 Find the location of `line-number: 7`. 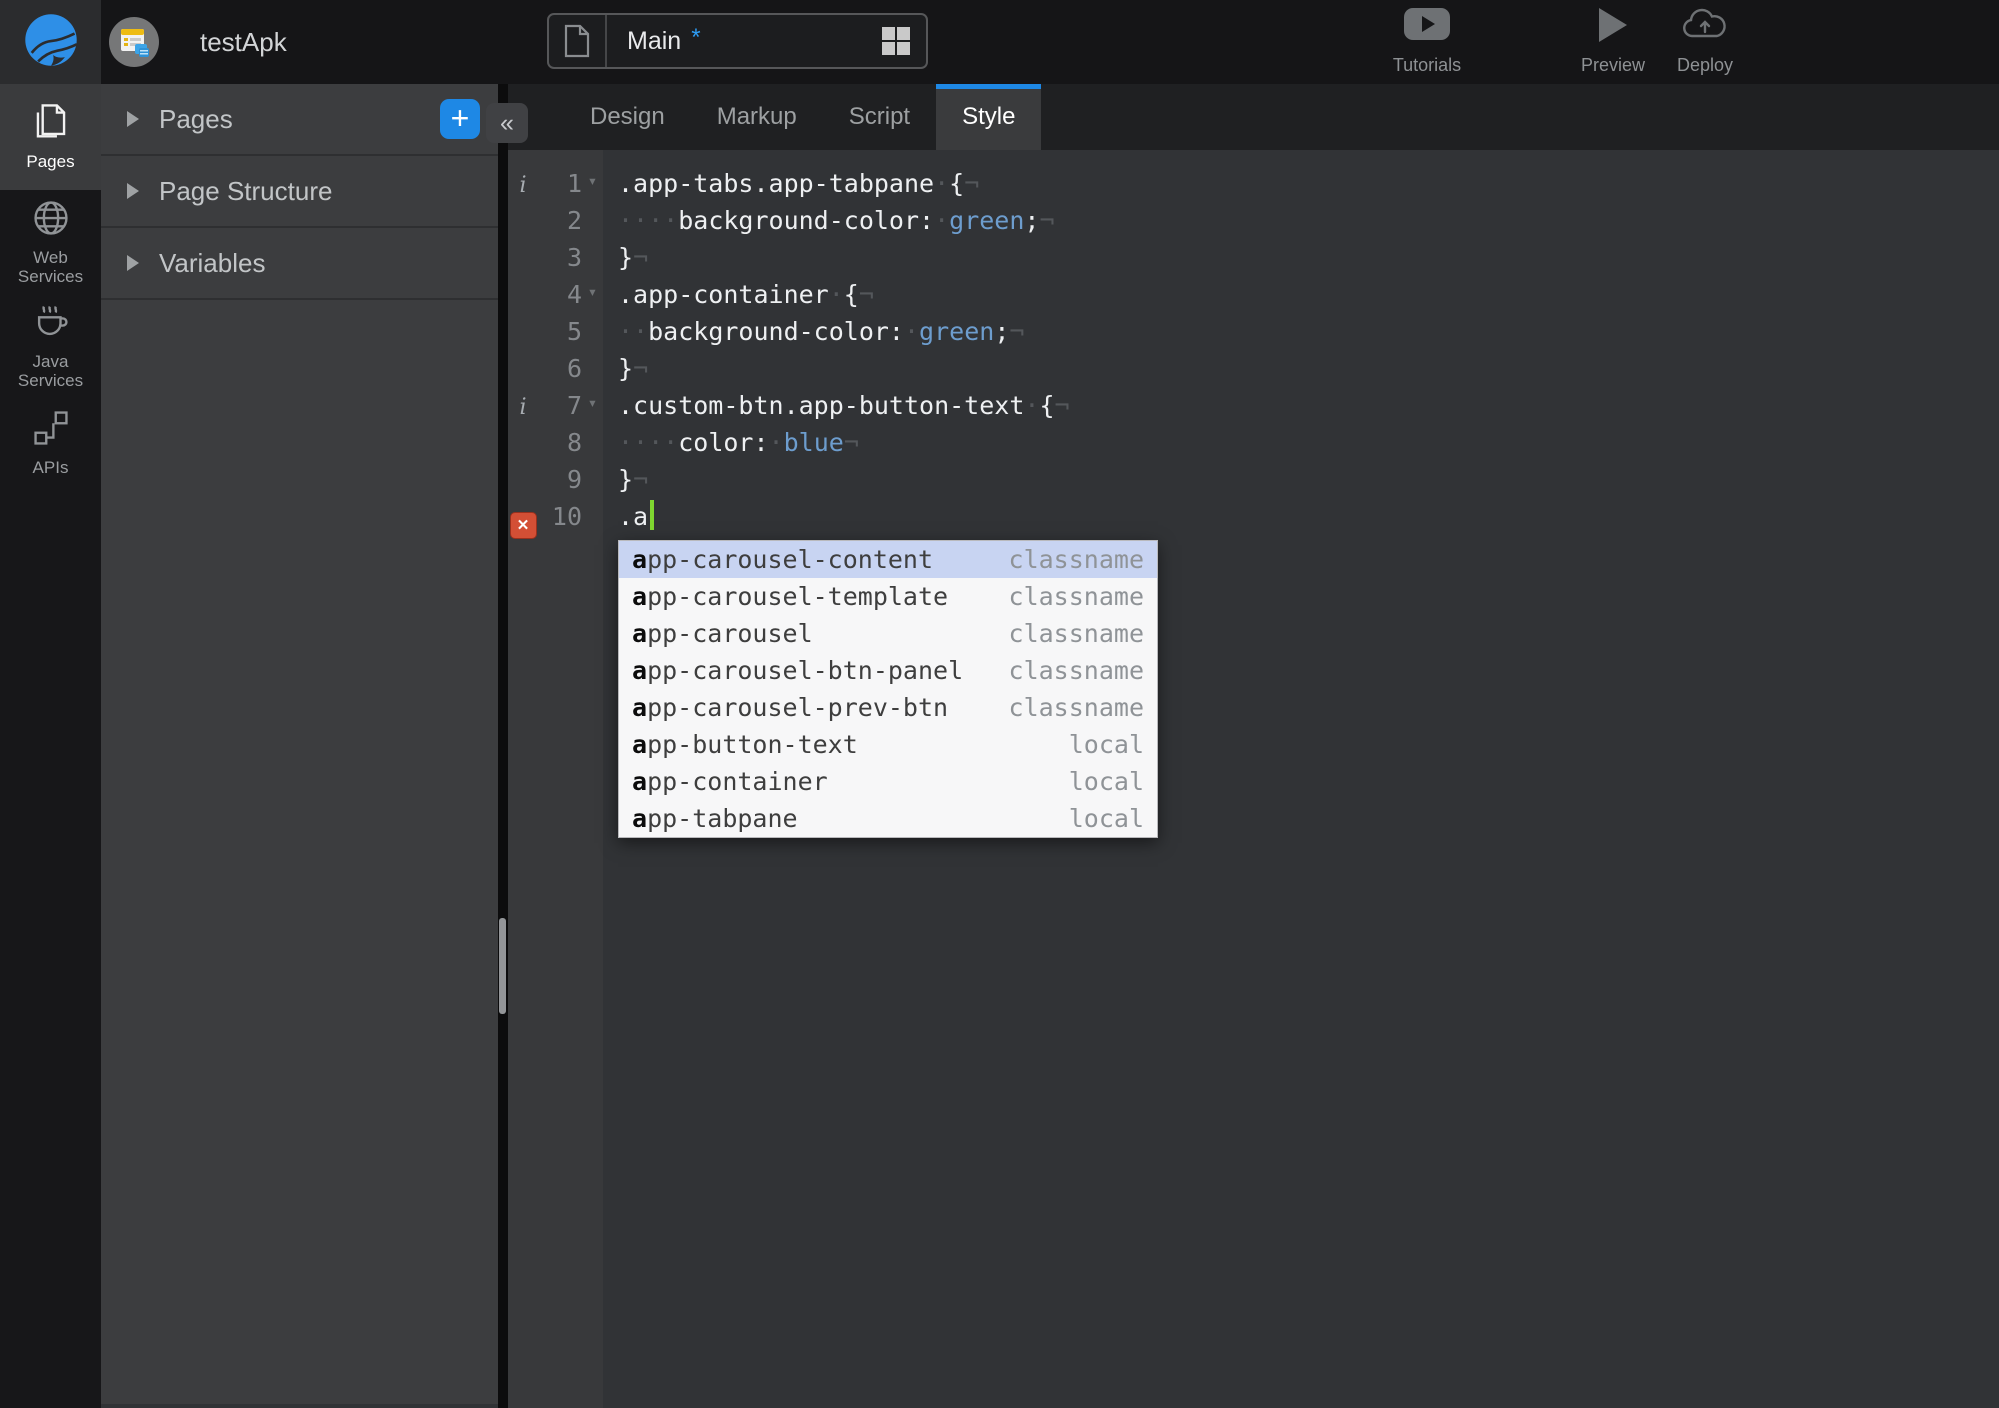

line-number: 7 is located at coordinates (574, 405).